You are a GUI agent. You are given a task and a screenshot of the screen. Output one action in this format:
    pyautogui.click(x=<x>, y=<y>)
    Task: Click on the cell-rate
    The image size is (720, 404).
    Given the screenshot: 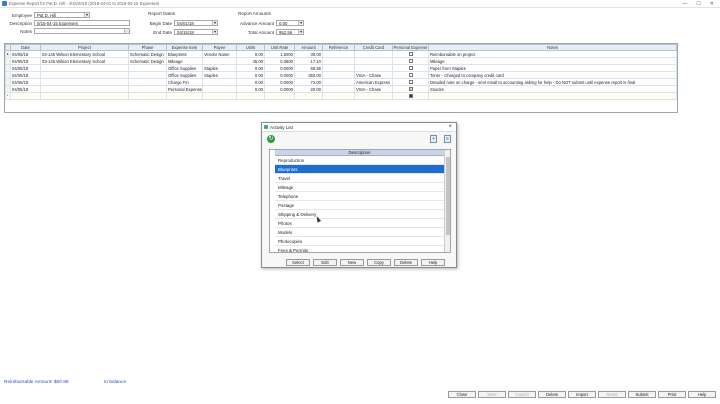 What is the action you would take?
    pyautogui.click(x=279, y=96)
    